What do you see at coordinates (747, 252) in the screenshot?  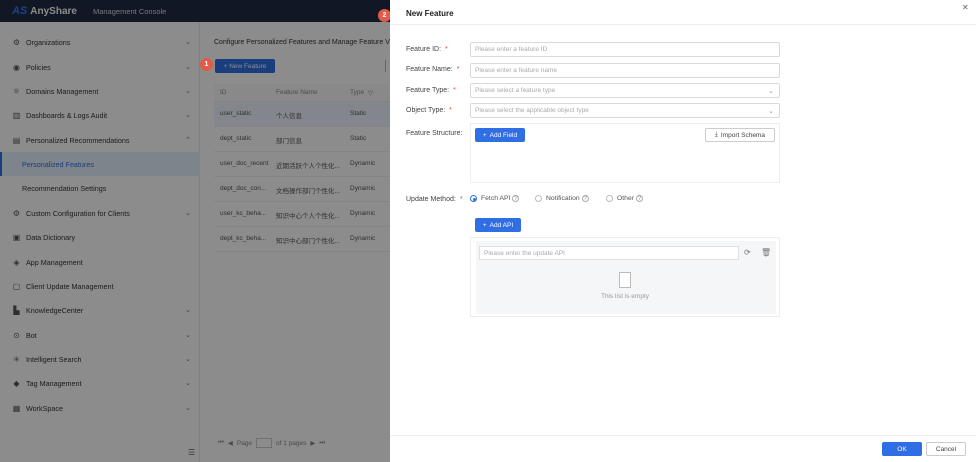 I see `refresh-icon: ⟳` at bounding box center [747, 252].